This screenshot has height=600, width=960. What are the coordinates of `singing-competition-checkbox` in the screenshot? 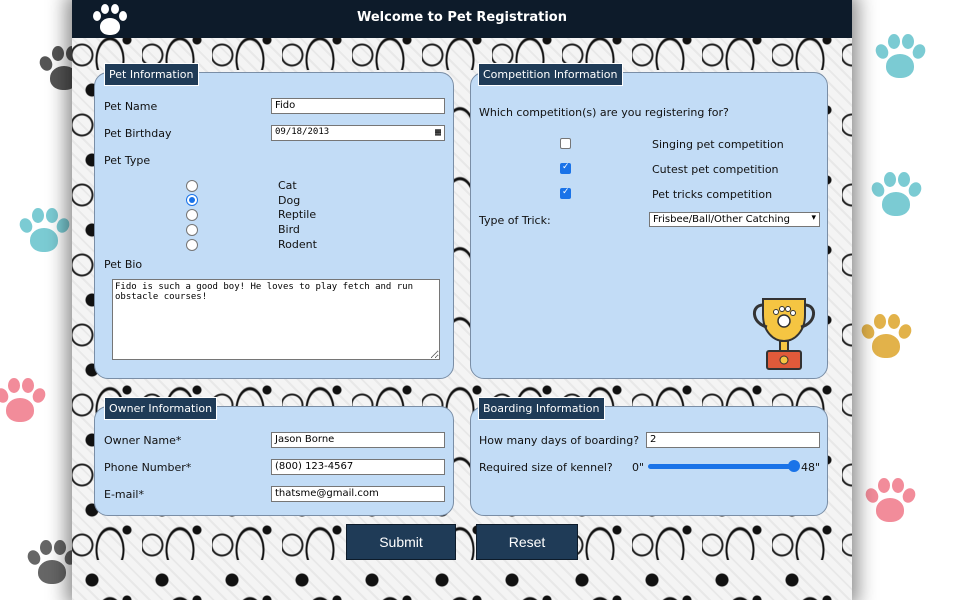 It's located at (565, 143).